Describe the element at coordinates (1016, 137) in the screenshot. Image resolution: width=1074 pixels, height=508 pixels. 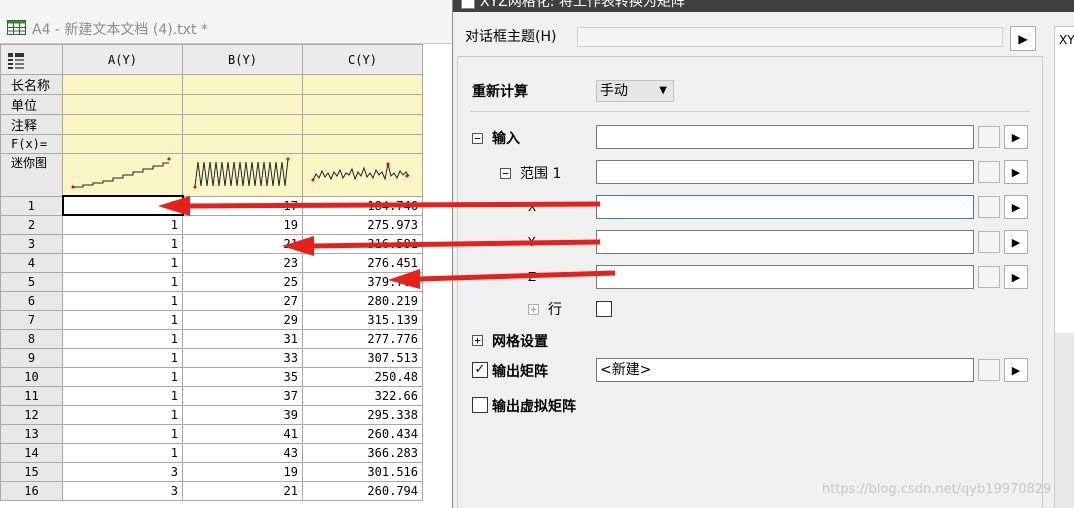
I see `input-menu-button: ▶` at that location.